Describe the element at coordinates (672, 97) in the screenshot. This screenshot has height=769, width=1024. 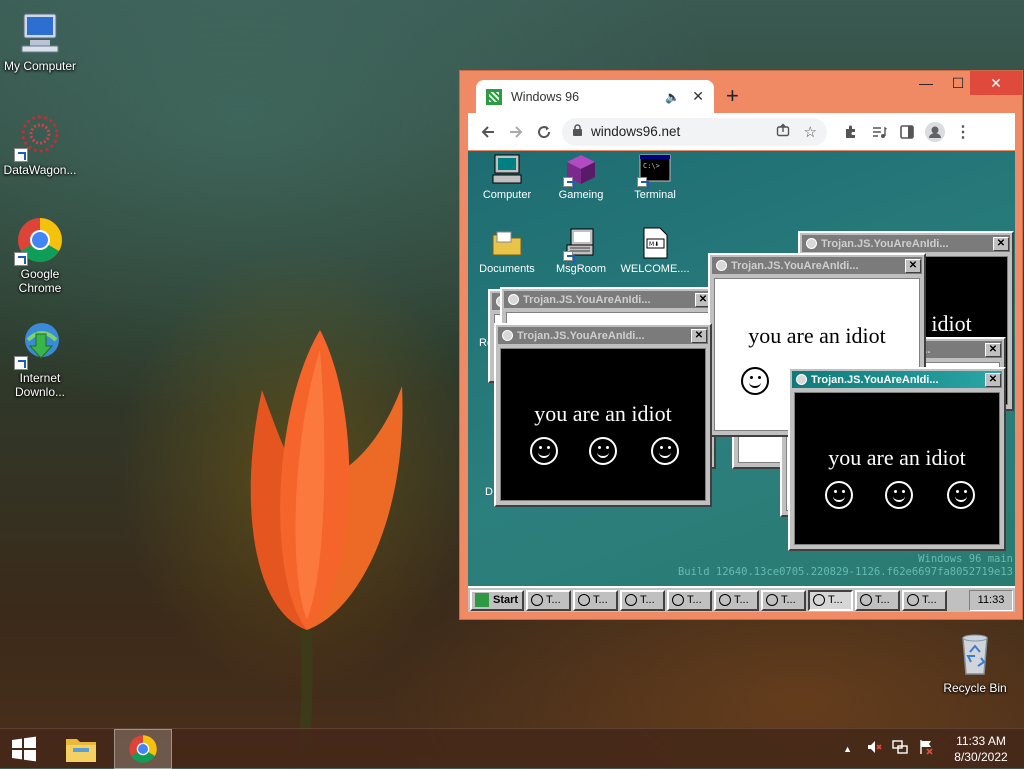
I see `speaker-icon: 🔈` at that location.